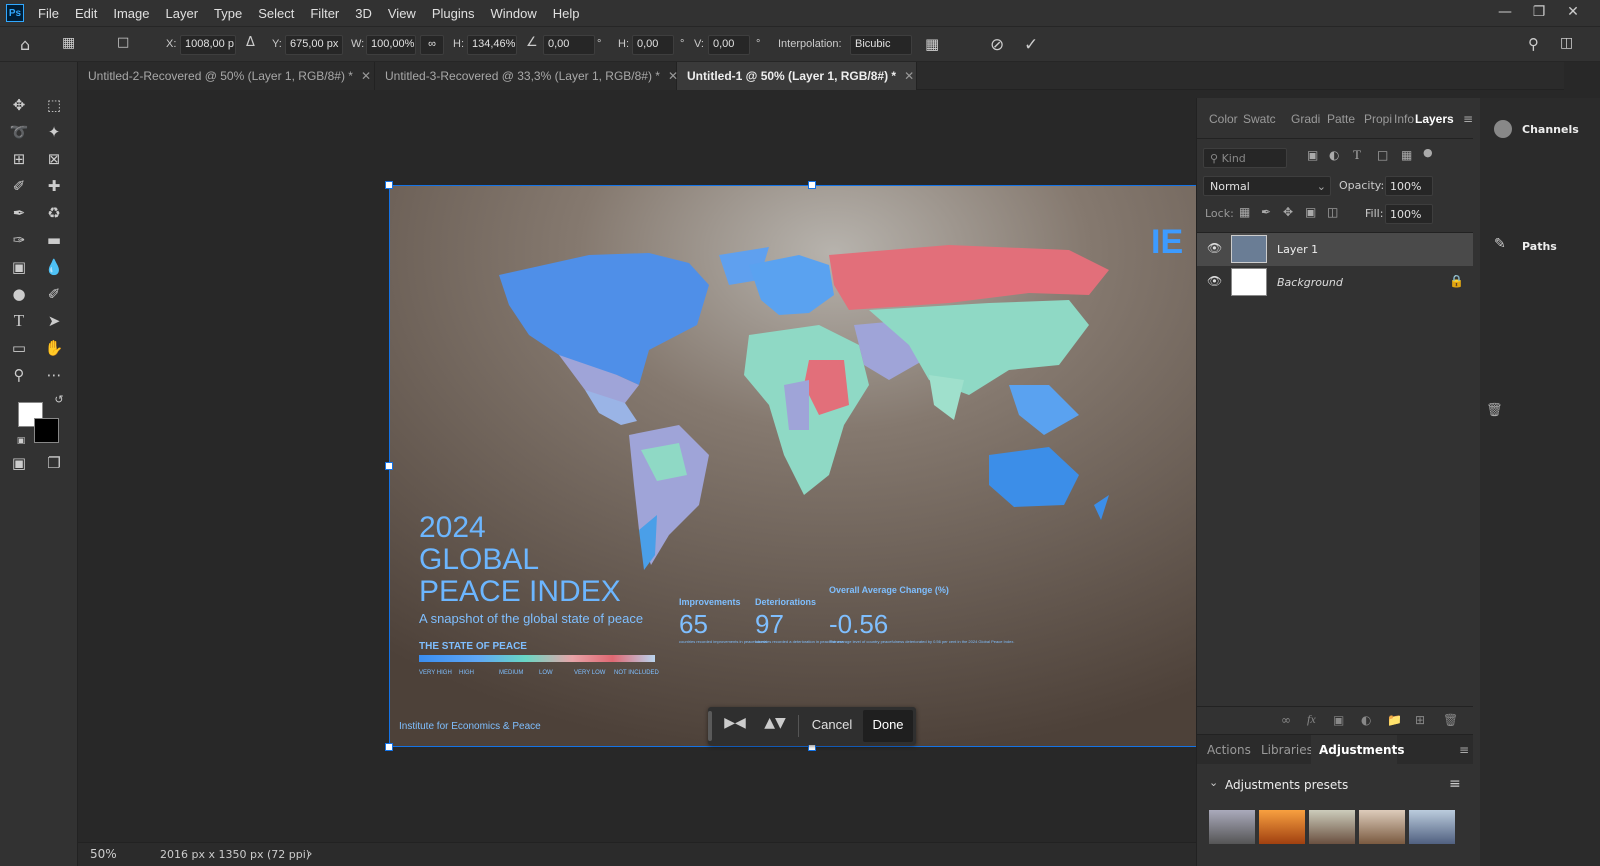 The image size is (1600, 866). Describe the element at coordinates (182, 13) in the screenshot. I see `menu-layer: Layer` at that location.